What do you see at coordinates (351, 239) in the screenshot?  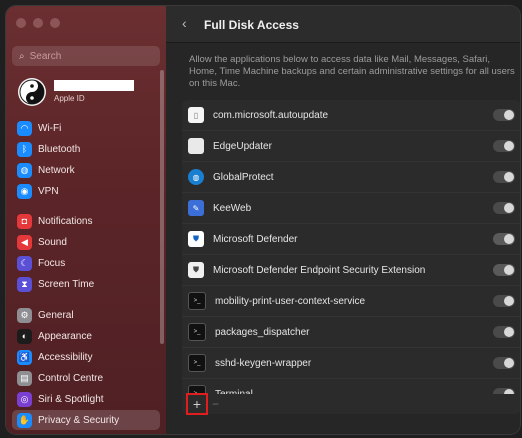 I see `app-row: ⛊ Microsoft Defender` at bounding box center [351, 239].